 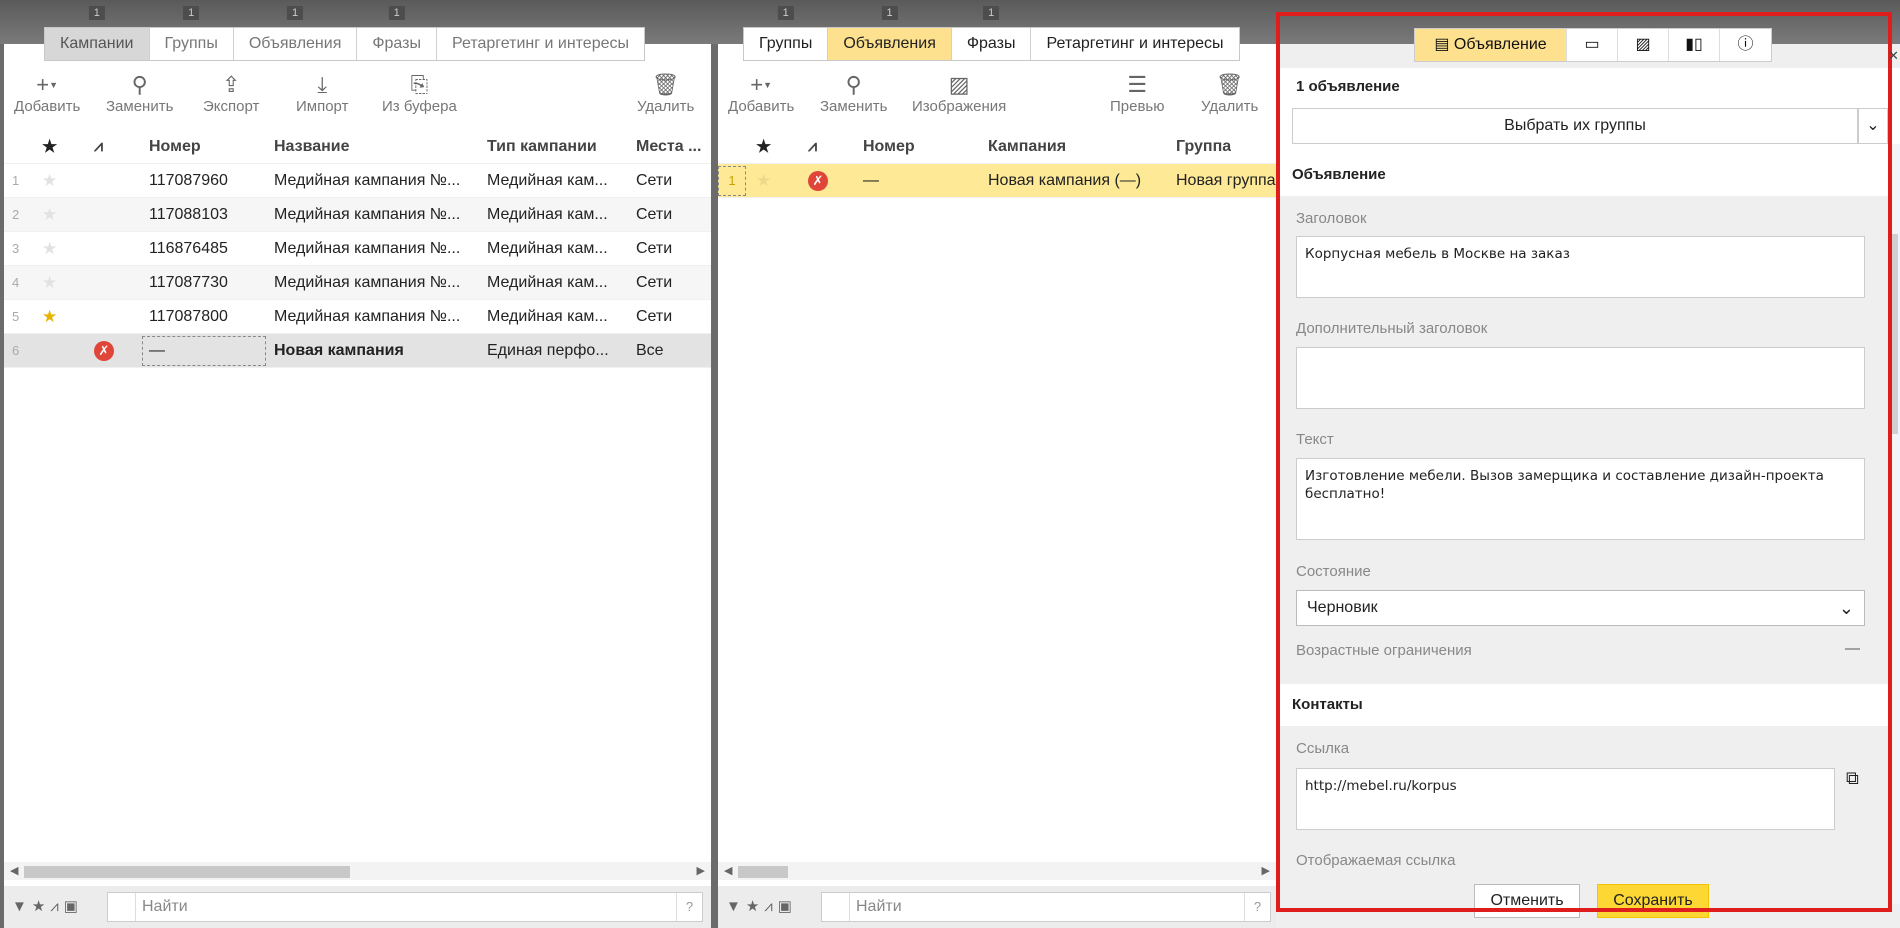 I want to click on error-icon: ✗, so click(x=818, y=181).